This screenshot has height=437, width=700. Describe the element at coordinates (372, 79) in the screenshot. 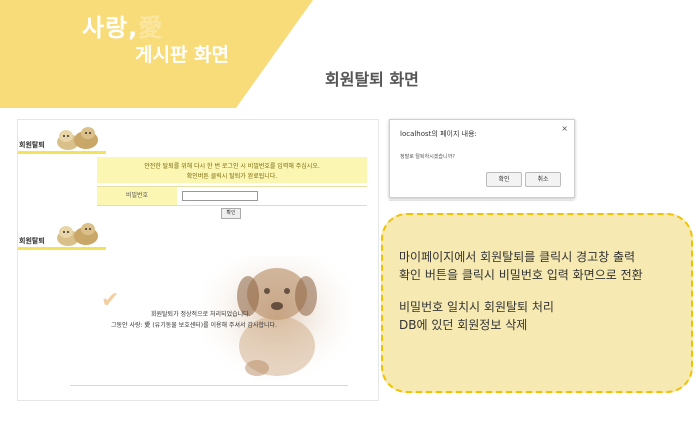

I see `page-title: 회원탈퇴 화면` at that location.